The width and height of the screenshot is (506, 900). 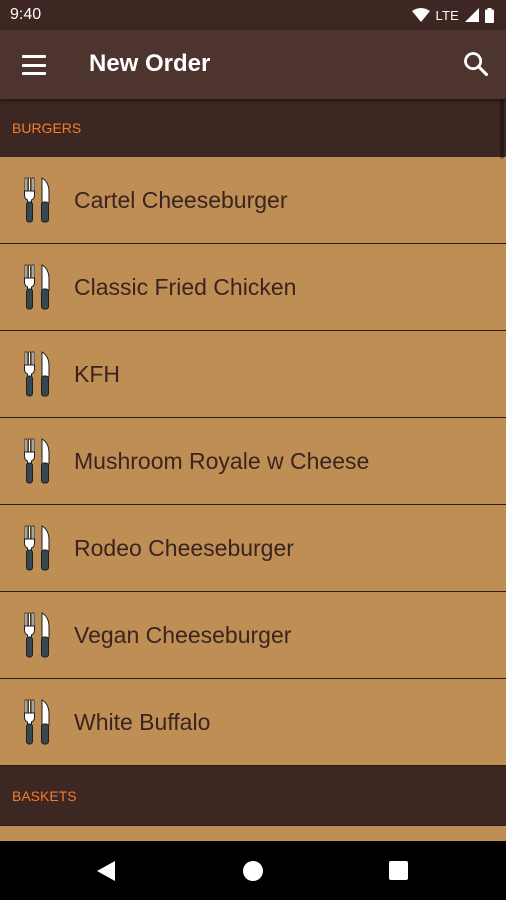 I want to click on list-item: Classic Fried Chicken, so click(x=253, y=287).